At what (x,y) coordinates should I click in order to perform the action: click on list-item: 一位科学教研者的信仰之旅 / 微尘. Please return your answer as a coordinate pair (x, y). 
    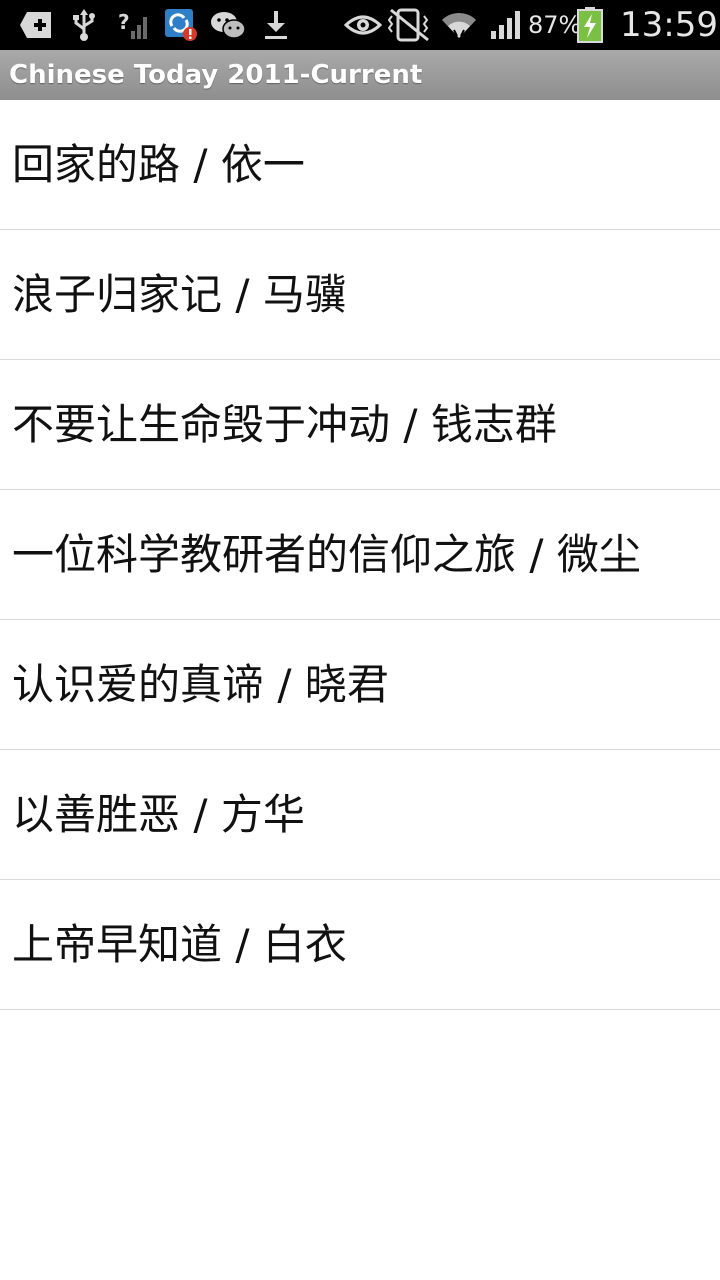
    Looking at the image, I should click on (360, 555).